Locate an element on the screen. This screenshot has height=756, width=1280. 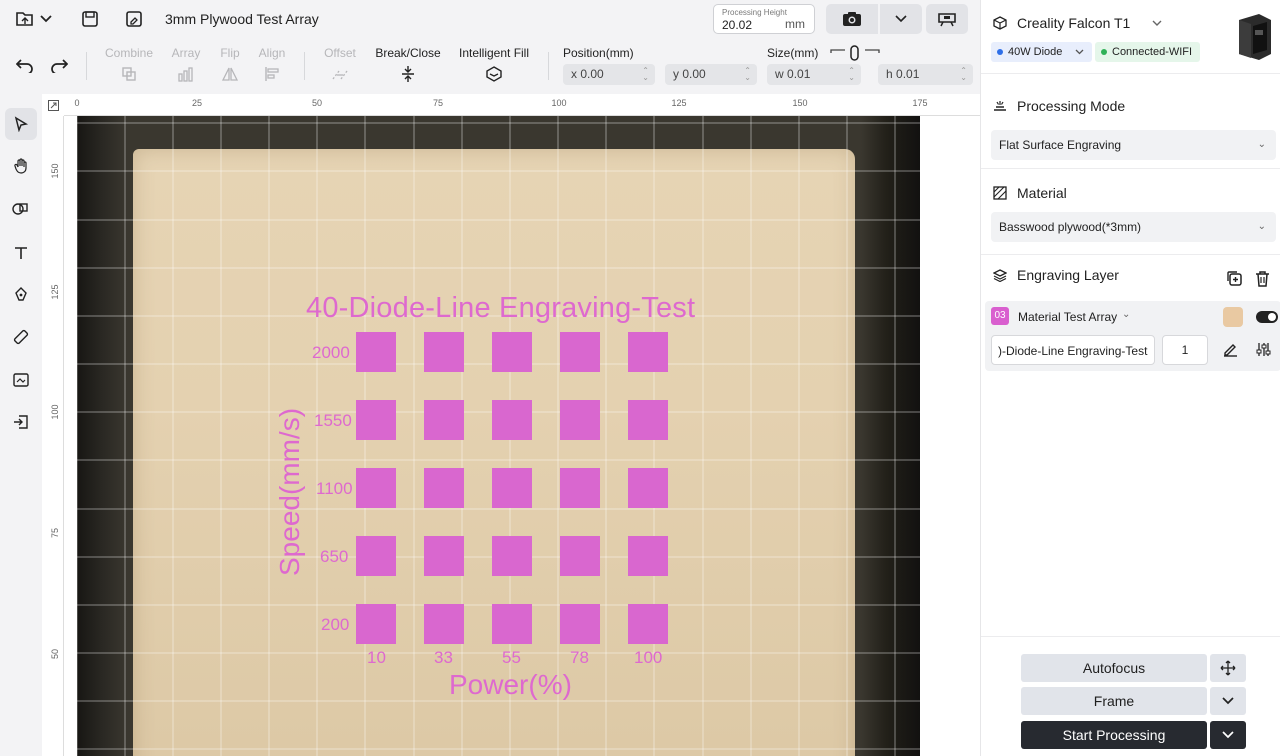
document-title: 3mm Plywood Test Array is located at coordinates (242, 19).